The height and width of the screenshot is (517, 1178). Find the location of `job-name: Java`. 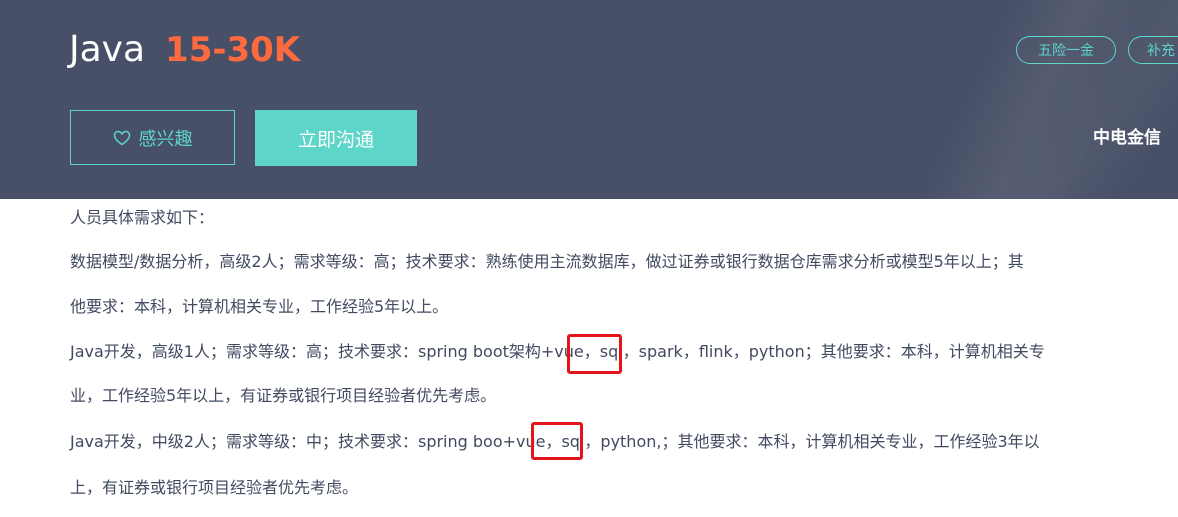

job-name: Java is located at coordinates (107, 49).